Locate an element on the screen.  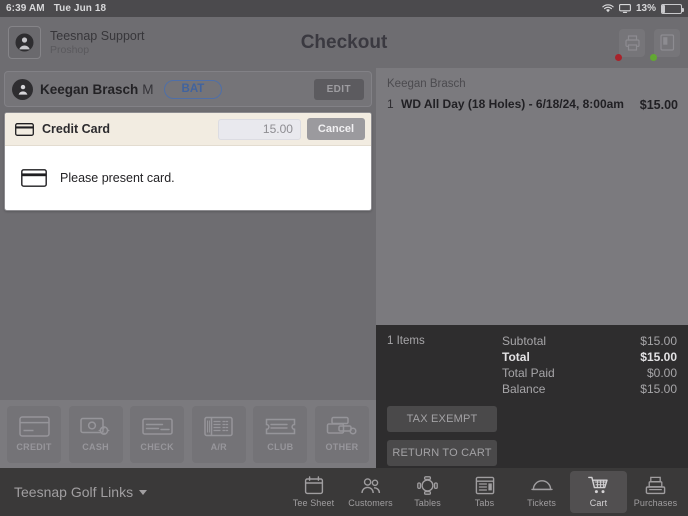
totals-label: Subtotal is located at coordinates (524, 341).